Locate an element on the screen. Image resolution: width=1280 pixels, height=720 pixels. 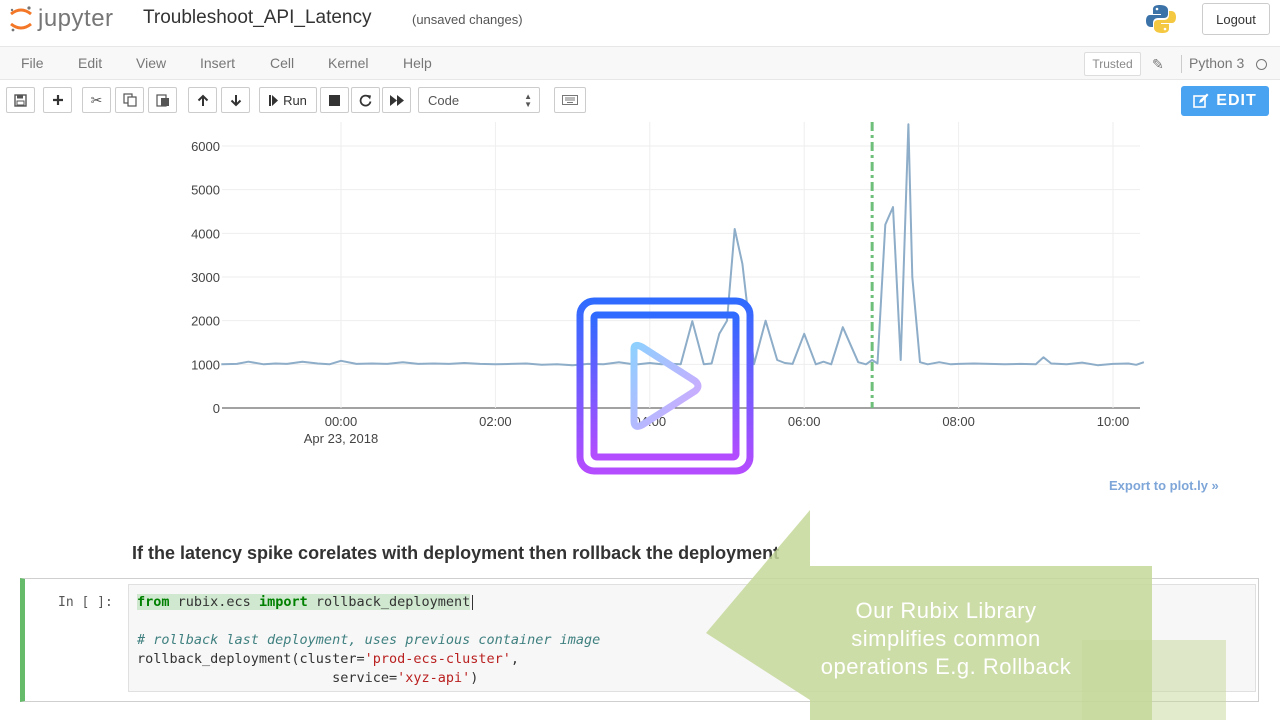
arrow-down-icon is located at coordinates (235, 100).